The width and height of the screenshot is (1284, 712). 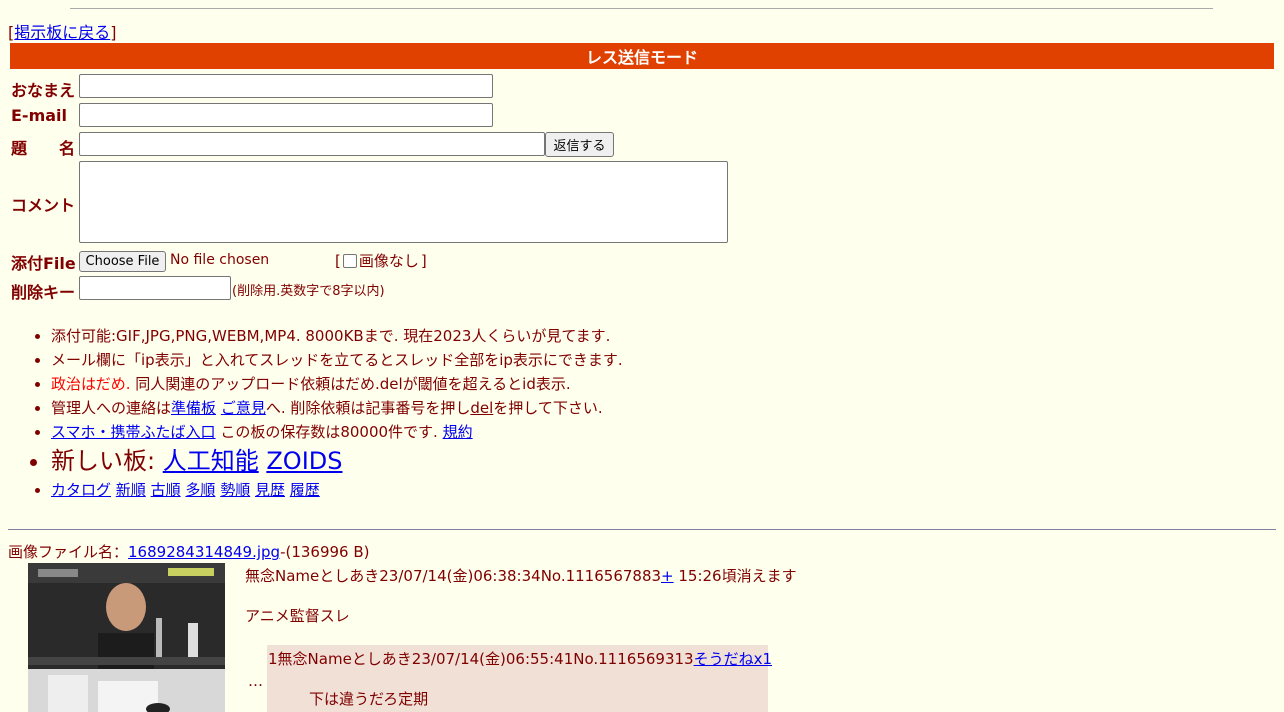 What do you see at coordinates (193, 408) in the screenshot?
I see `prep-board-link: 準備板` at bounding box center [193, 408].